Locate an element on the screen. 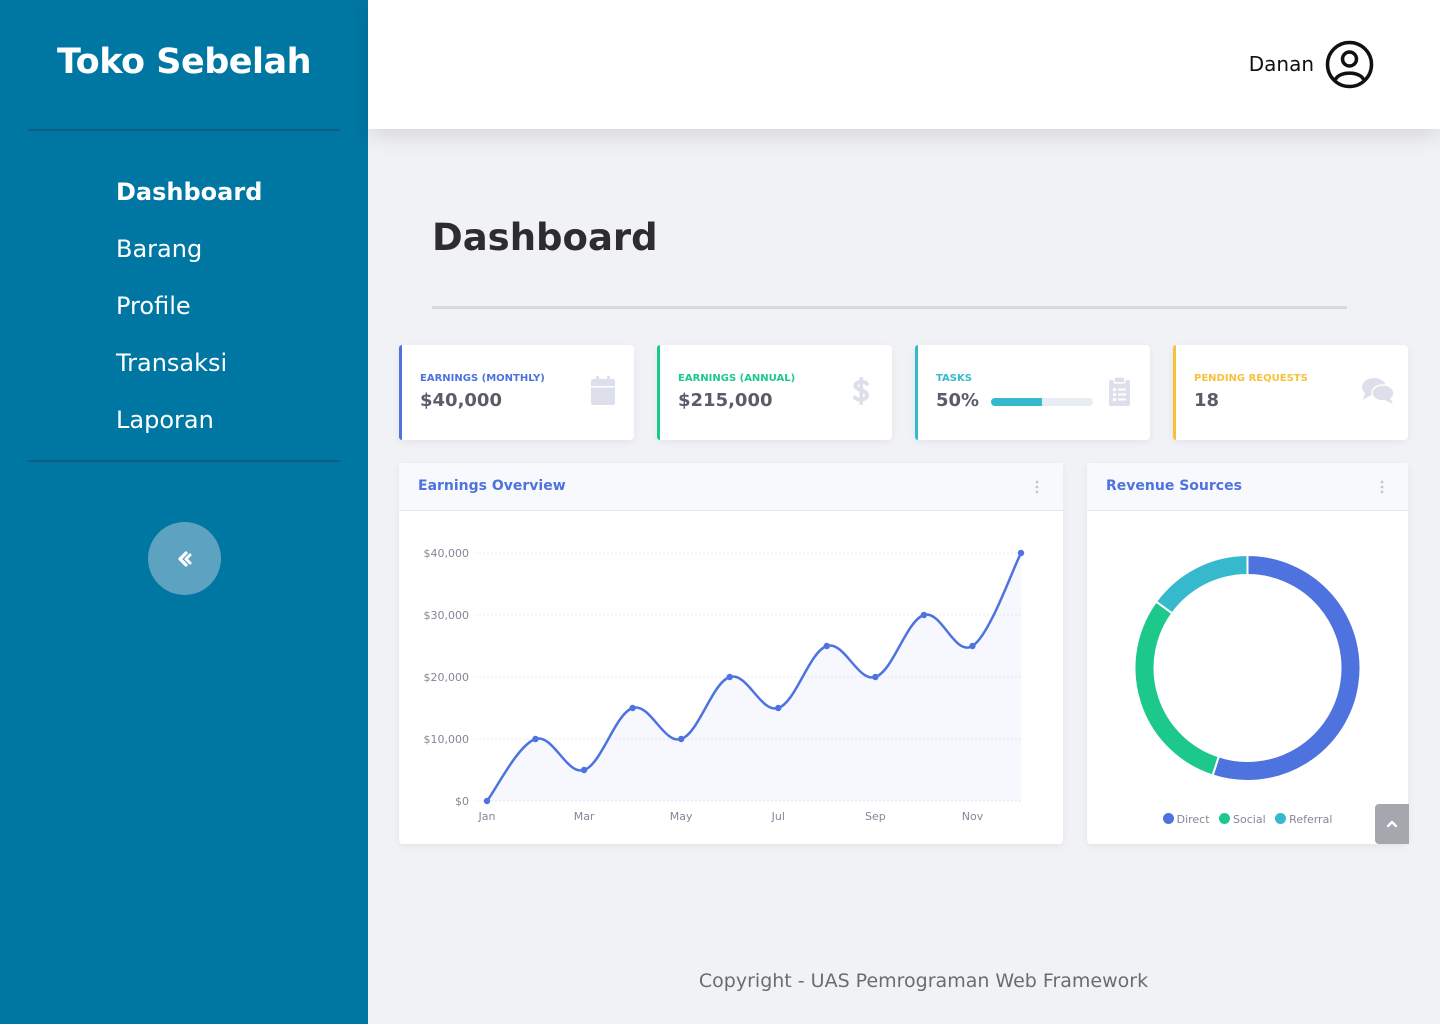 This screenshot has width=1440, height=1024. card-tasks: Tasks 50% is located at coordinates (1032, 392).